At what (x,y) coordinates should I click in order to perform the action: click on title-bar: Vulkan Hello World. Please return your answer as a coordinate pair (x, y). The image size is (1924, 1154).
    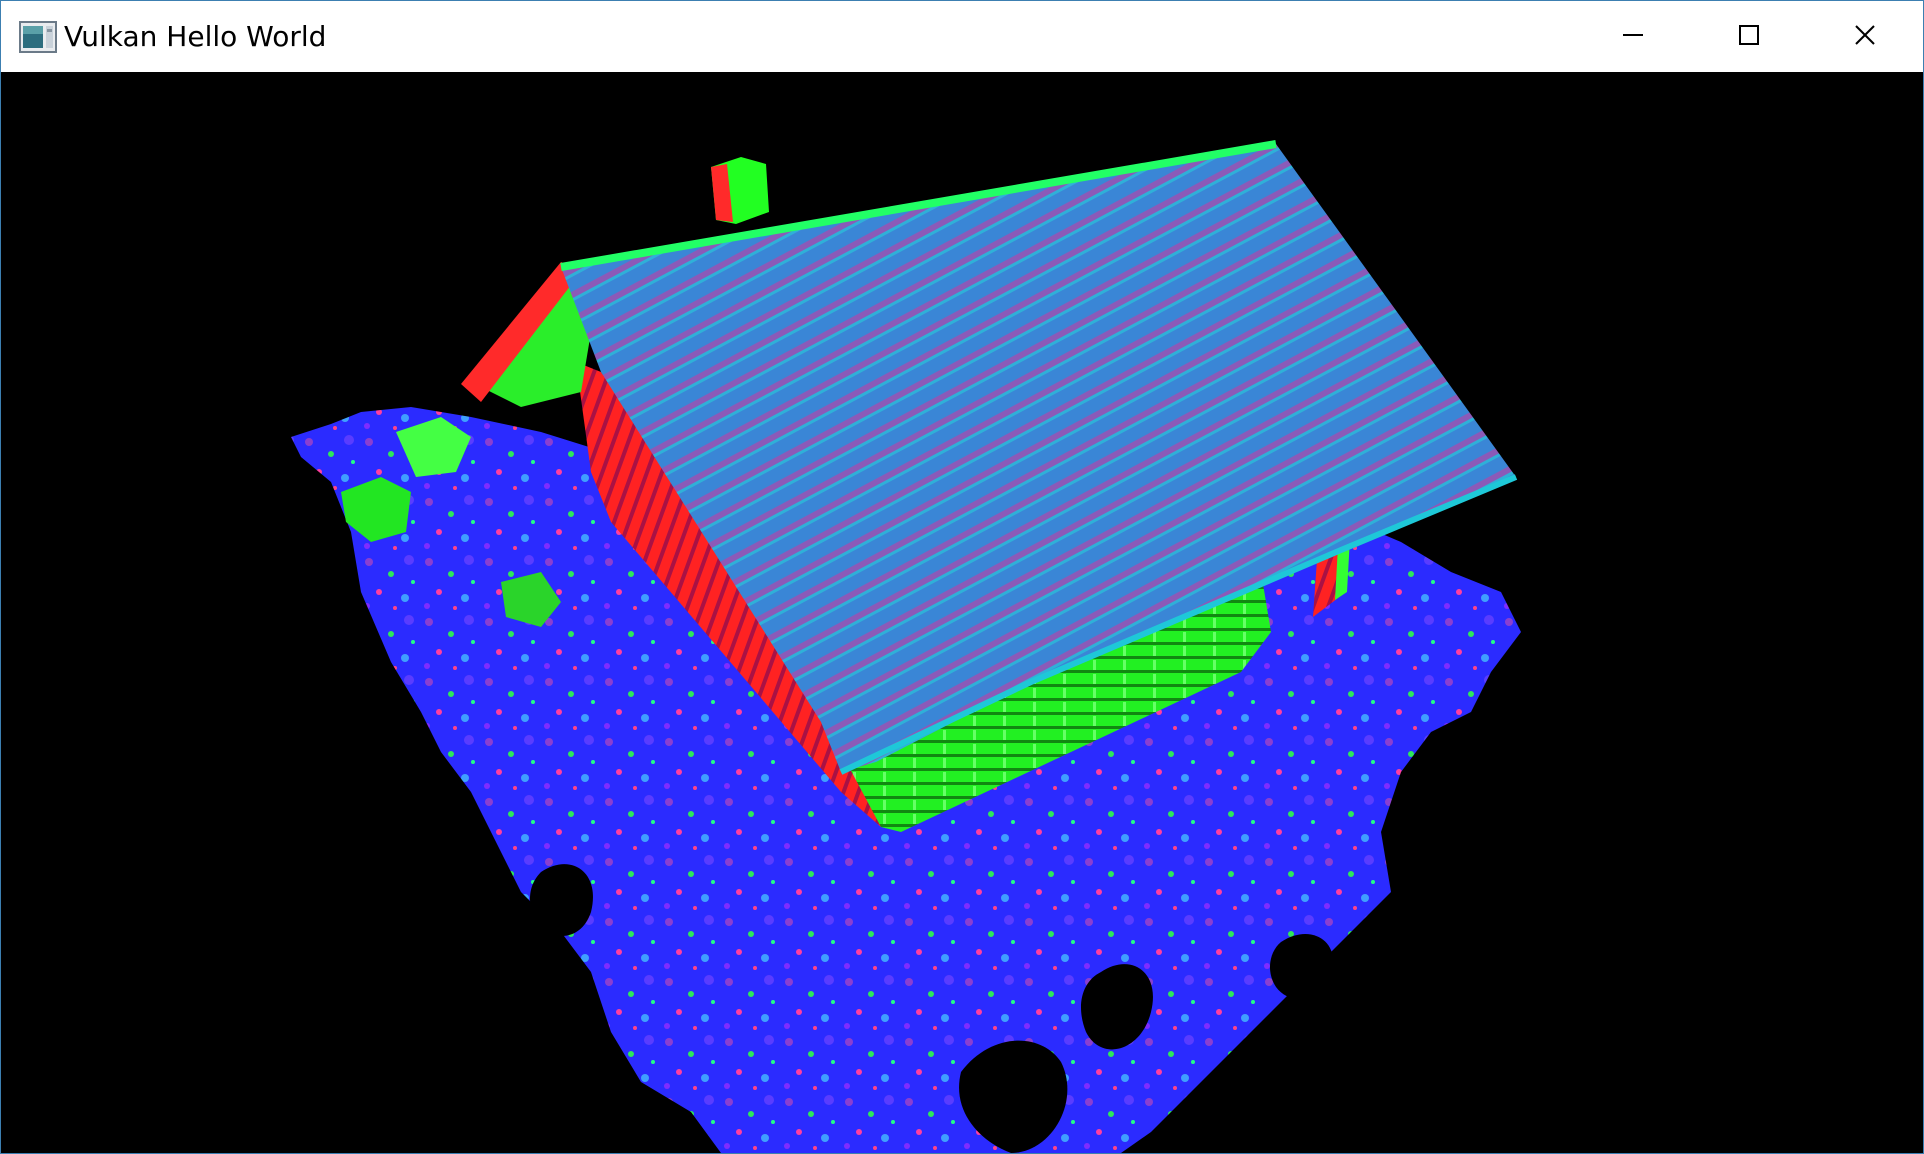
    Looking at the image, I should click on (962, 36).